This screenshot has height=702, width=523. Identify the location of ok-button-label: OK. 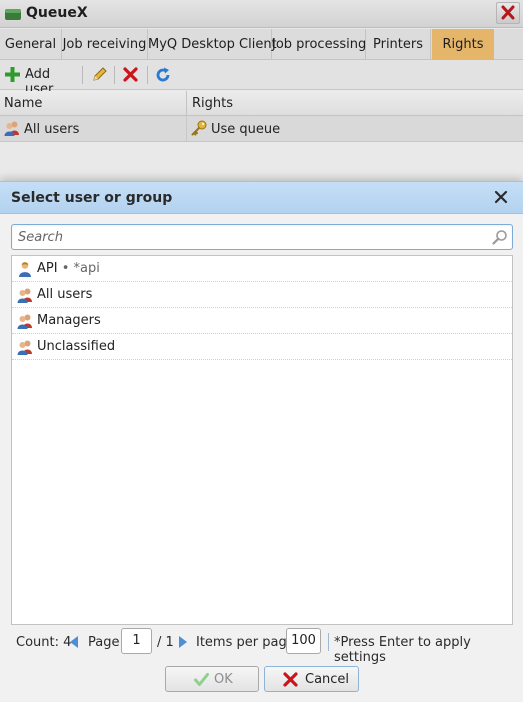
(223, 679).